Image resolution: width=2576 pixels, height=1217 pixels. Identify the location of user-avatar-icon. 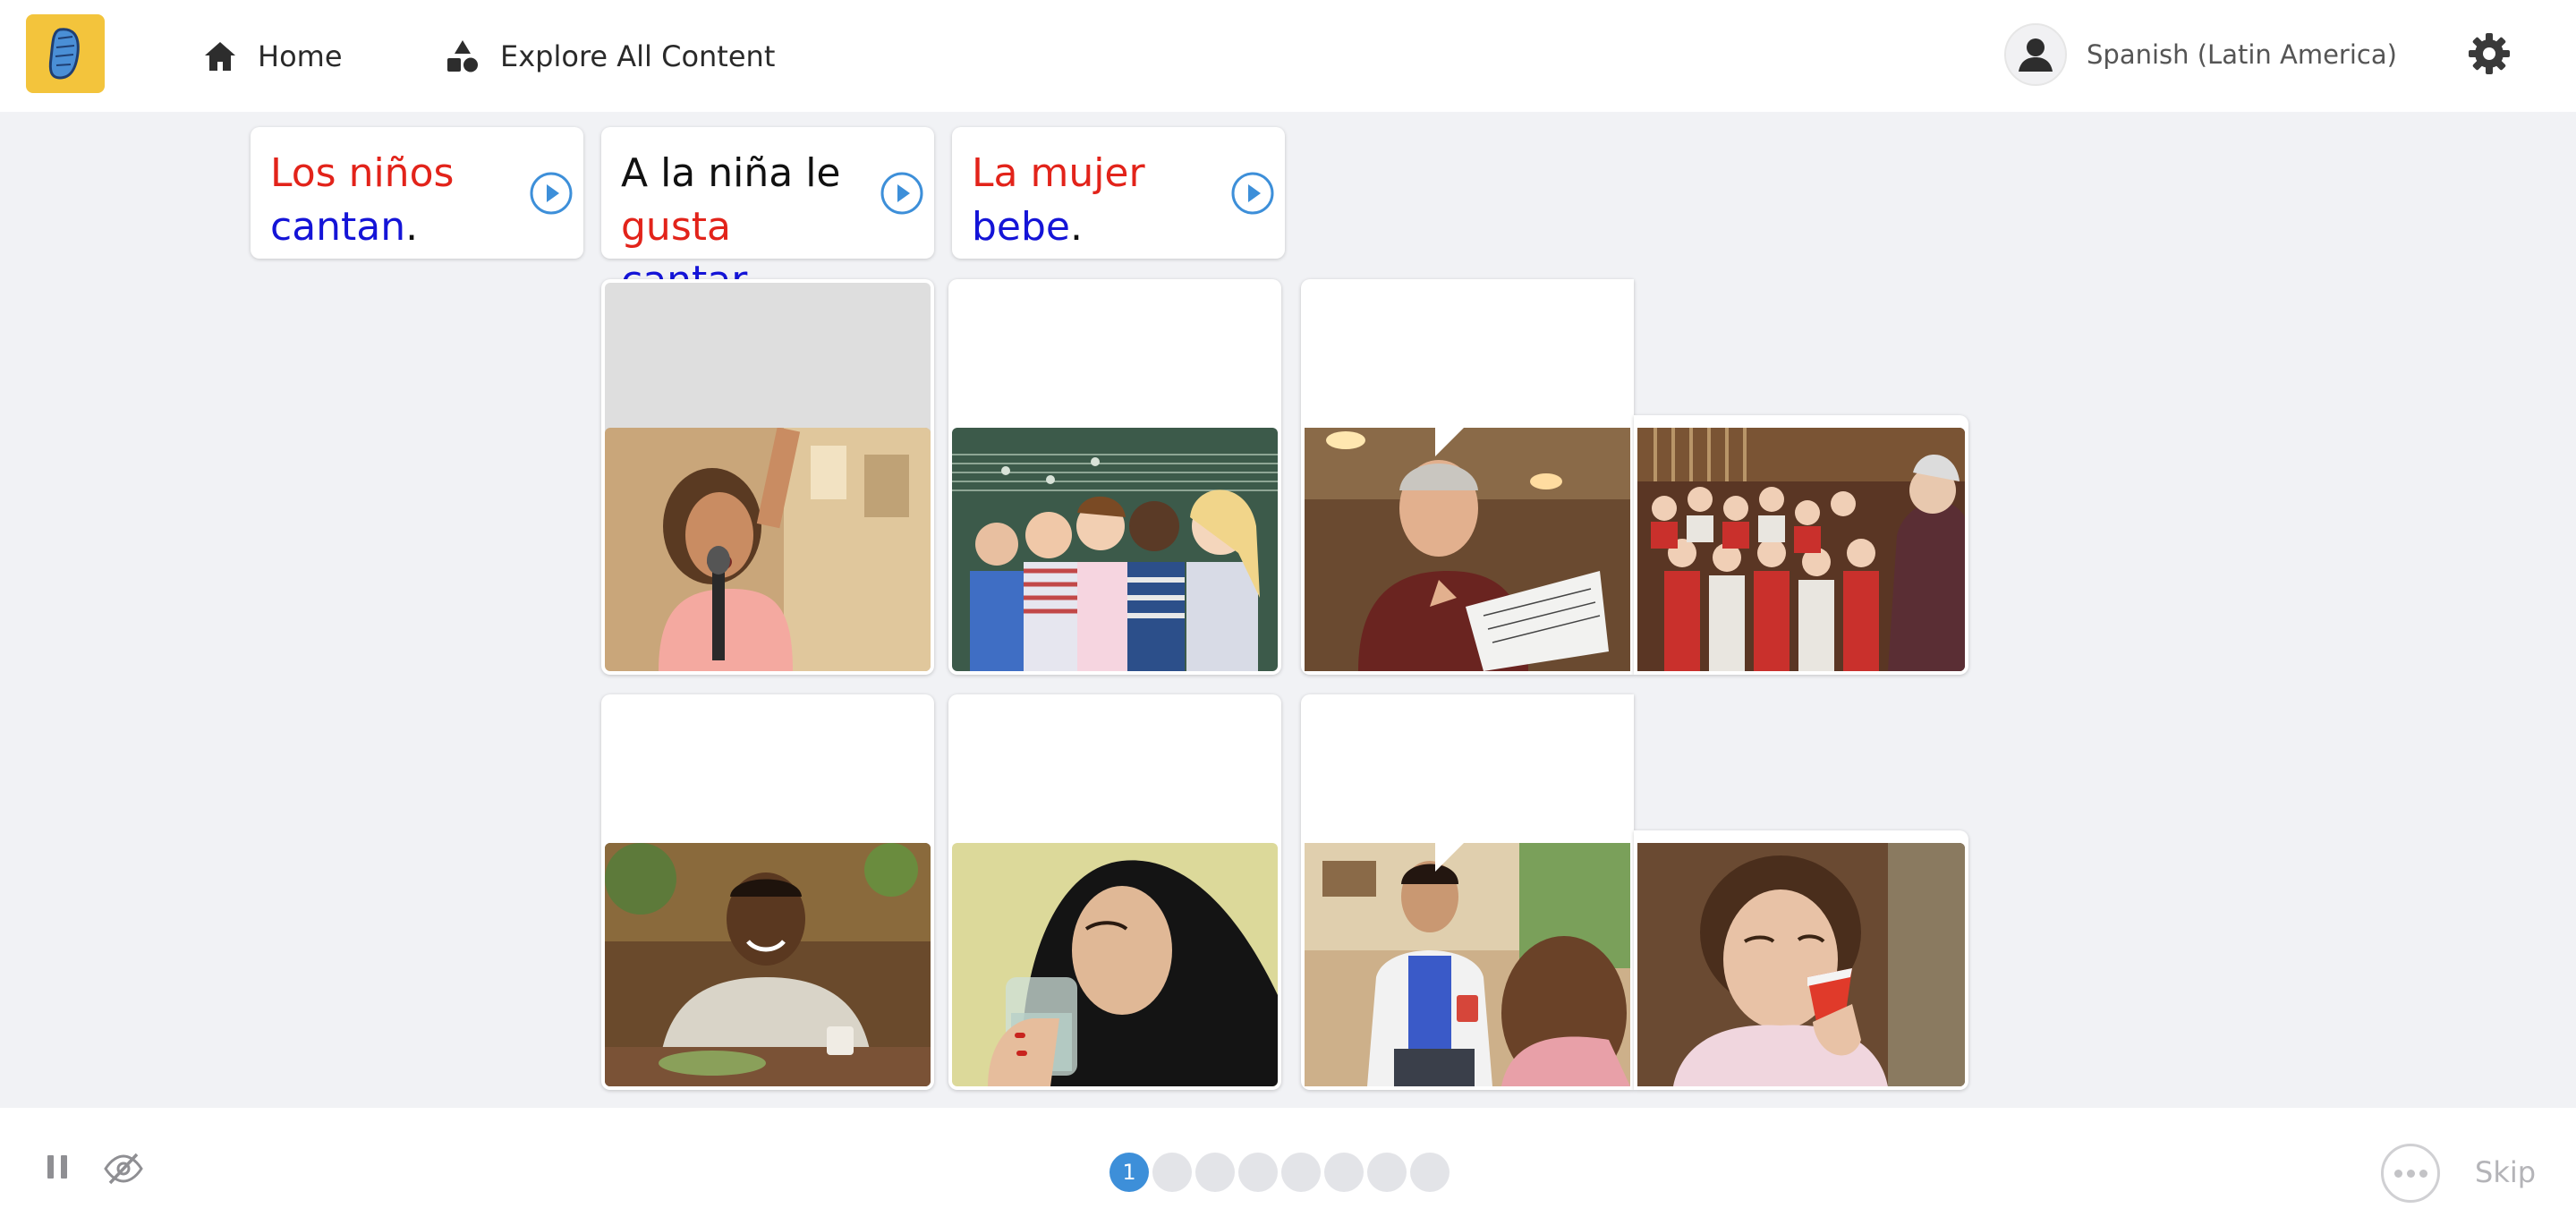
(2036, 54).